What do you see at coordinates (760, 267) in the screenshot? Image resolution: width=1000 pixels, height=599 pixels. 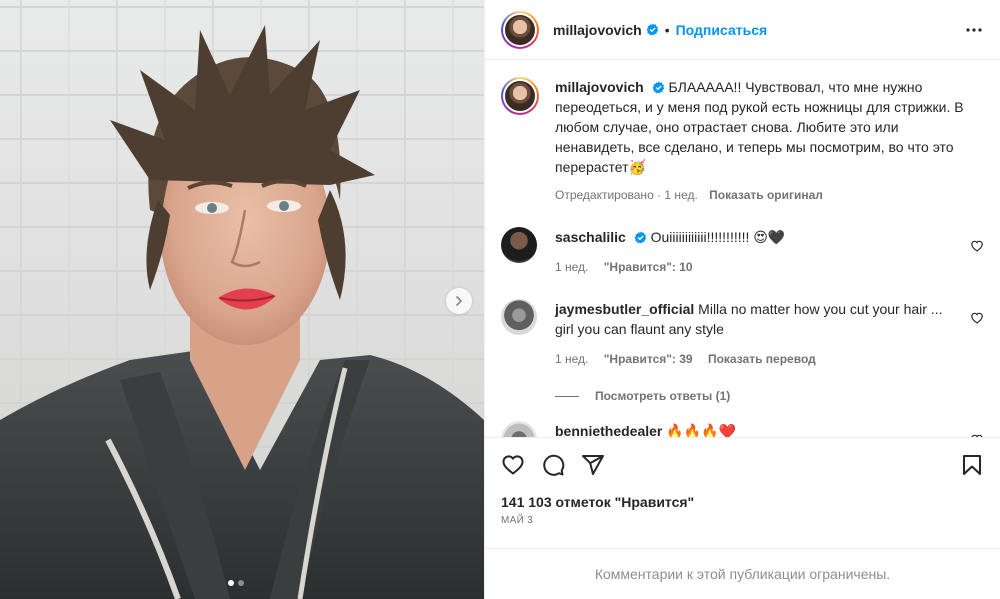 I see `comment-meta: 1 нед. "Нравится": 10` at bounding box center [760, 267].